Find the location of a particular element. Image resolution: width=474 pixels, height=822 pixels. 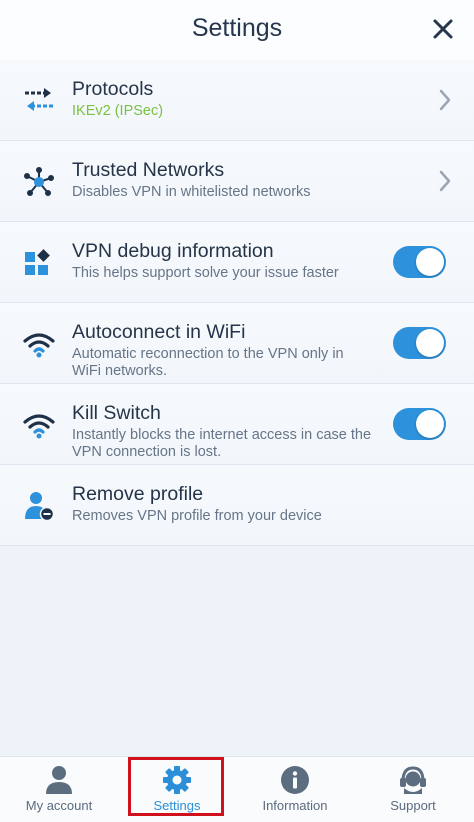

page-title: Settings is located at coordinates (237, 28).